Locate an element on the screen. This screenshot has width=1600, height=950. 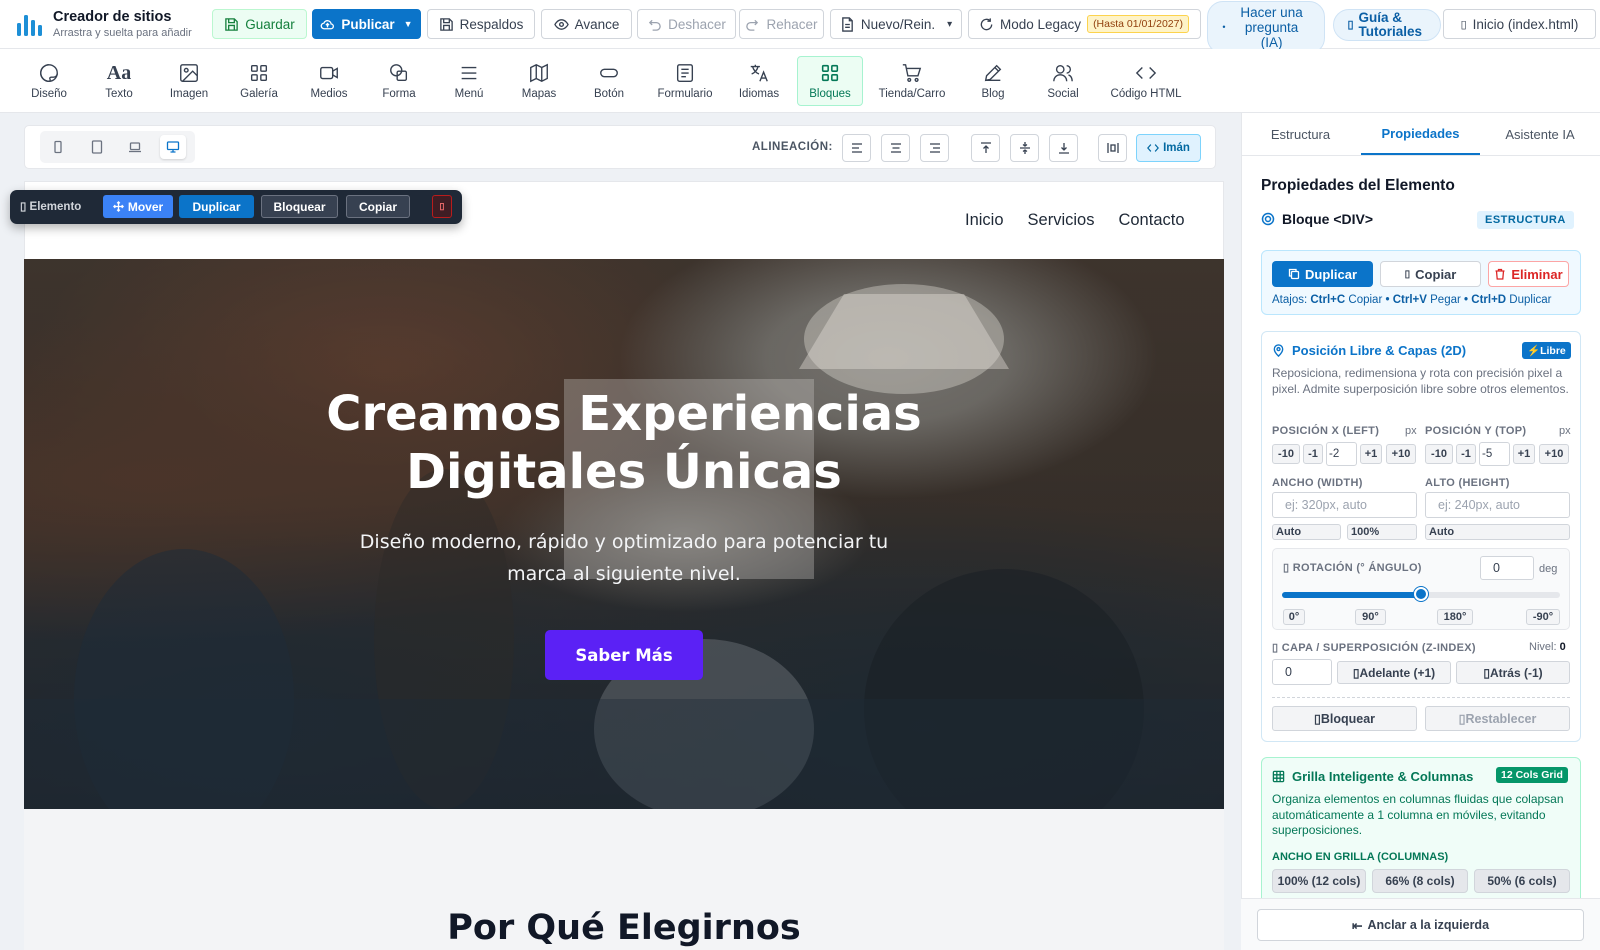
element-copy-button: Copiar is located at coordinates (378, 206).